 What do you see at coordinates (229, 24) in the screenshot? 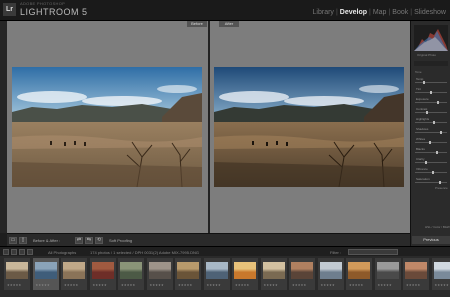
I see `after-label: After` at bounding box center [229, 24].